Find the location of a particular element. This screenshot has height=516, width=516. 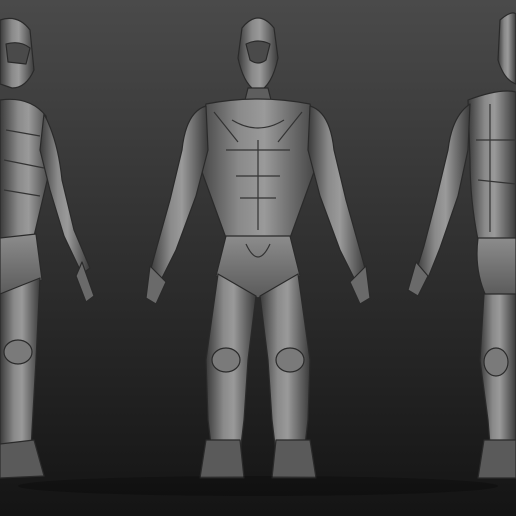

back-boot is located at coordinates (496, 459).